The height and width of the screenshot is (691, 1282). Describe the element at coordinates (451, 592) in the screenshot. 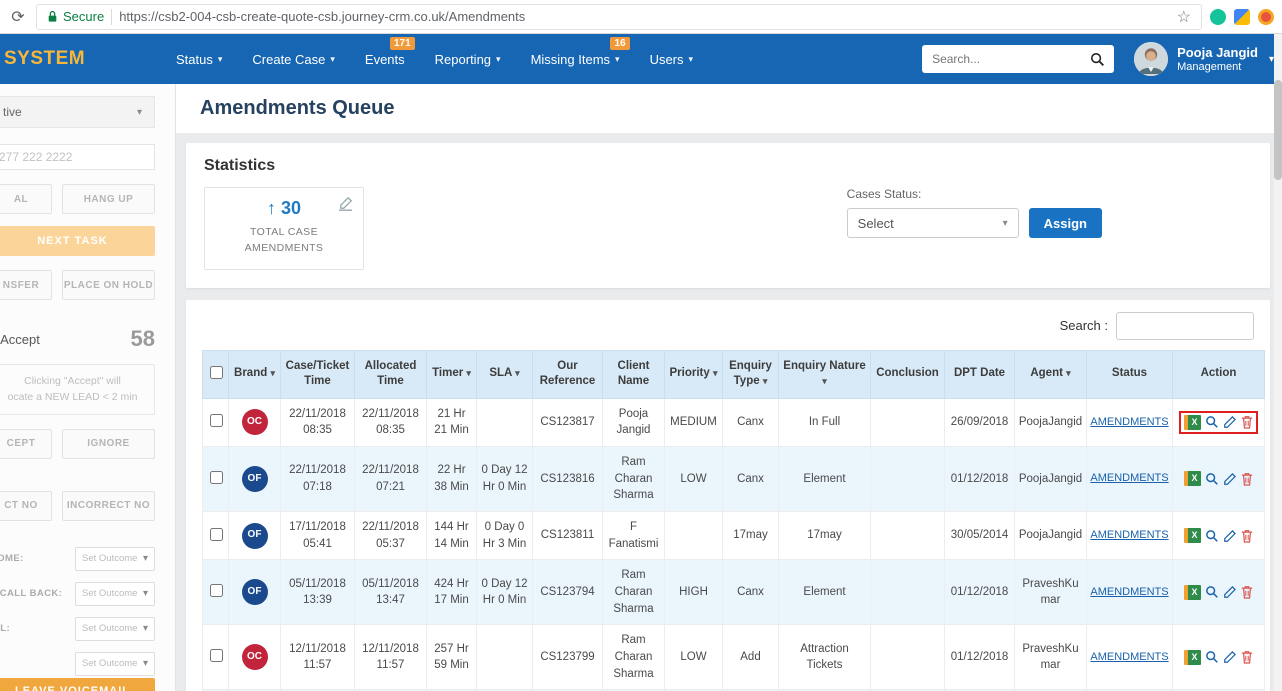

I see `timer-cell: 424 Hr 17 Min` at that location.